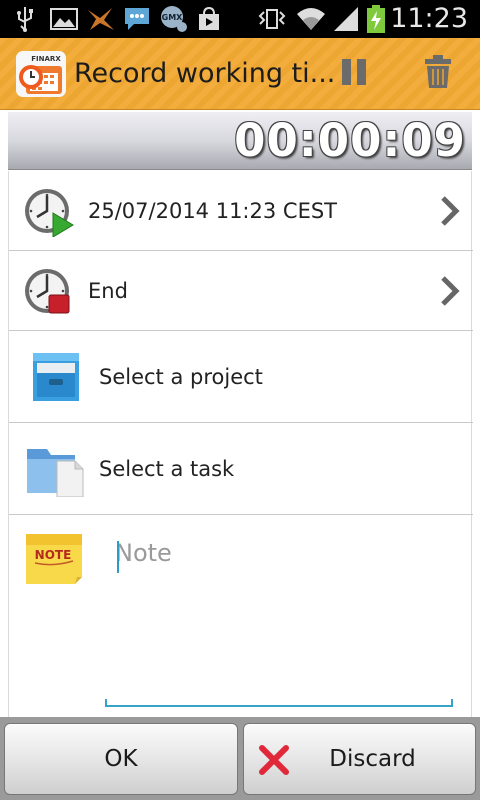  I want to click on project-row: Select a project, so click(241, 377).